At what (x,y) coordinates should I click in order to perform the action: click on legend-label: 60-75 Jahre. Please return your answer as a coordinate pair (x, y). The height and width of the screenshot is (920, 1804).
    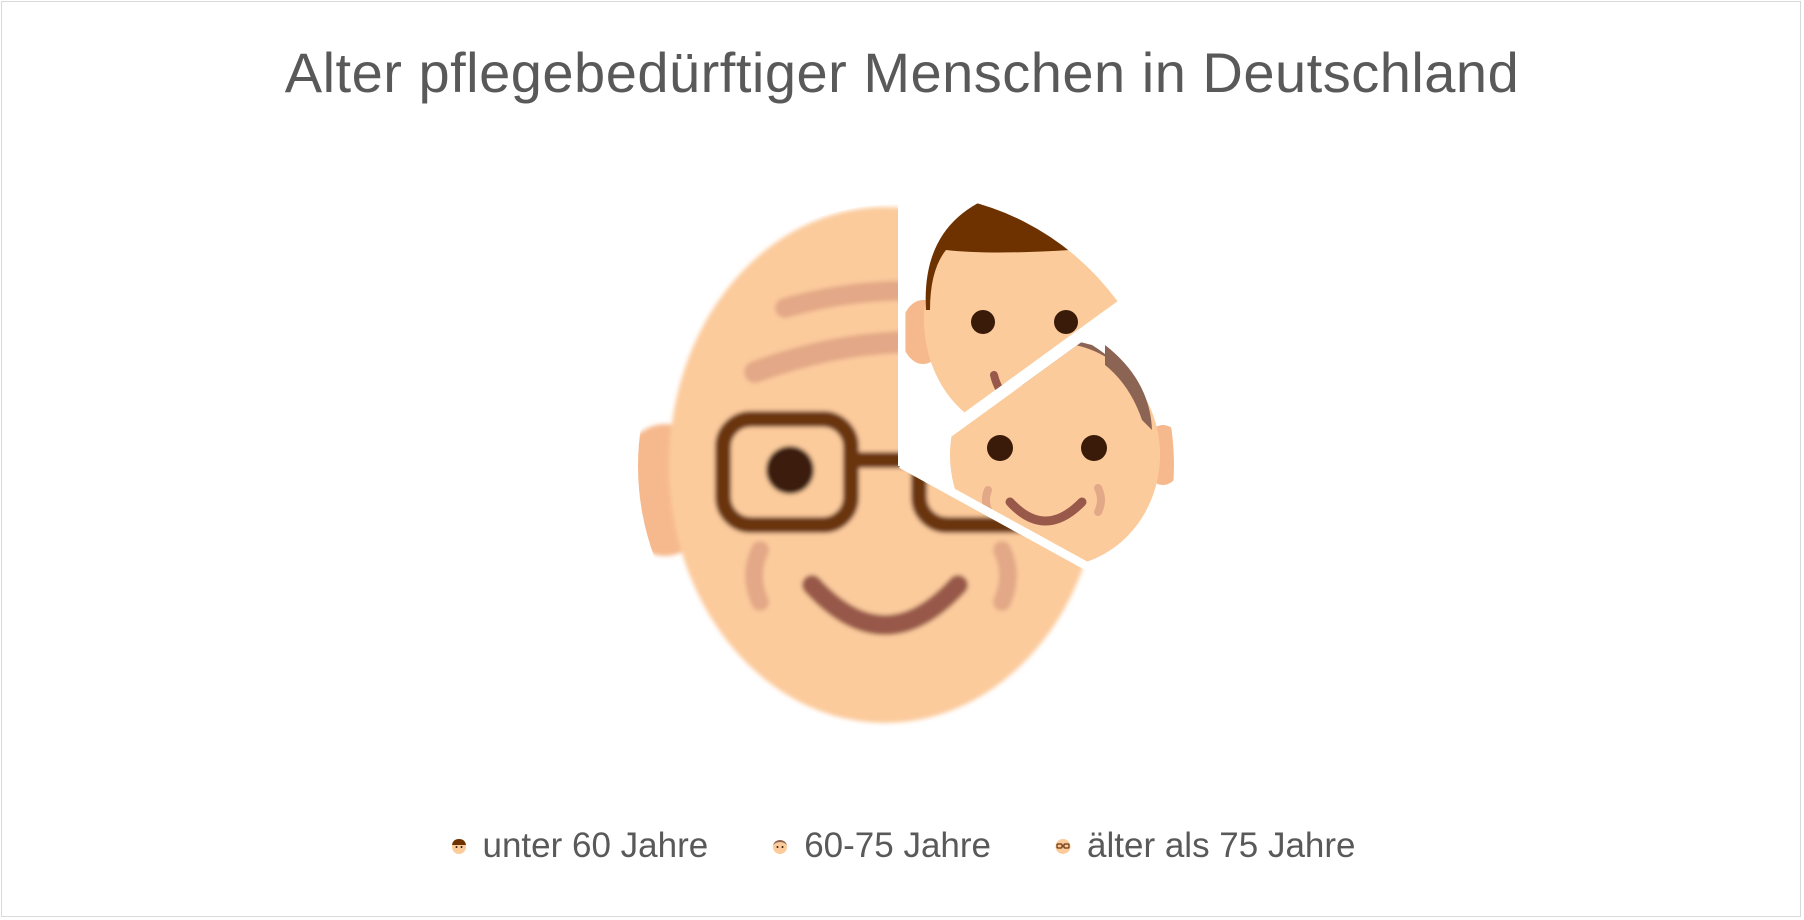
    Looking at the image, I should click on (898, 845).